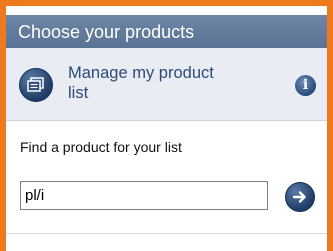  I want to click on panel-header: Choose your products, so click(166, 31).